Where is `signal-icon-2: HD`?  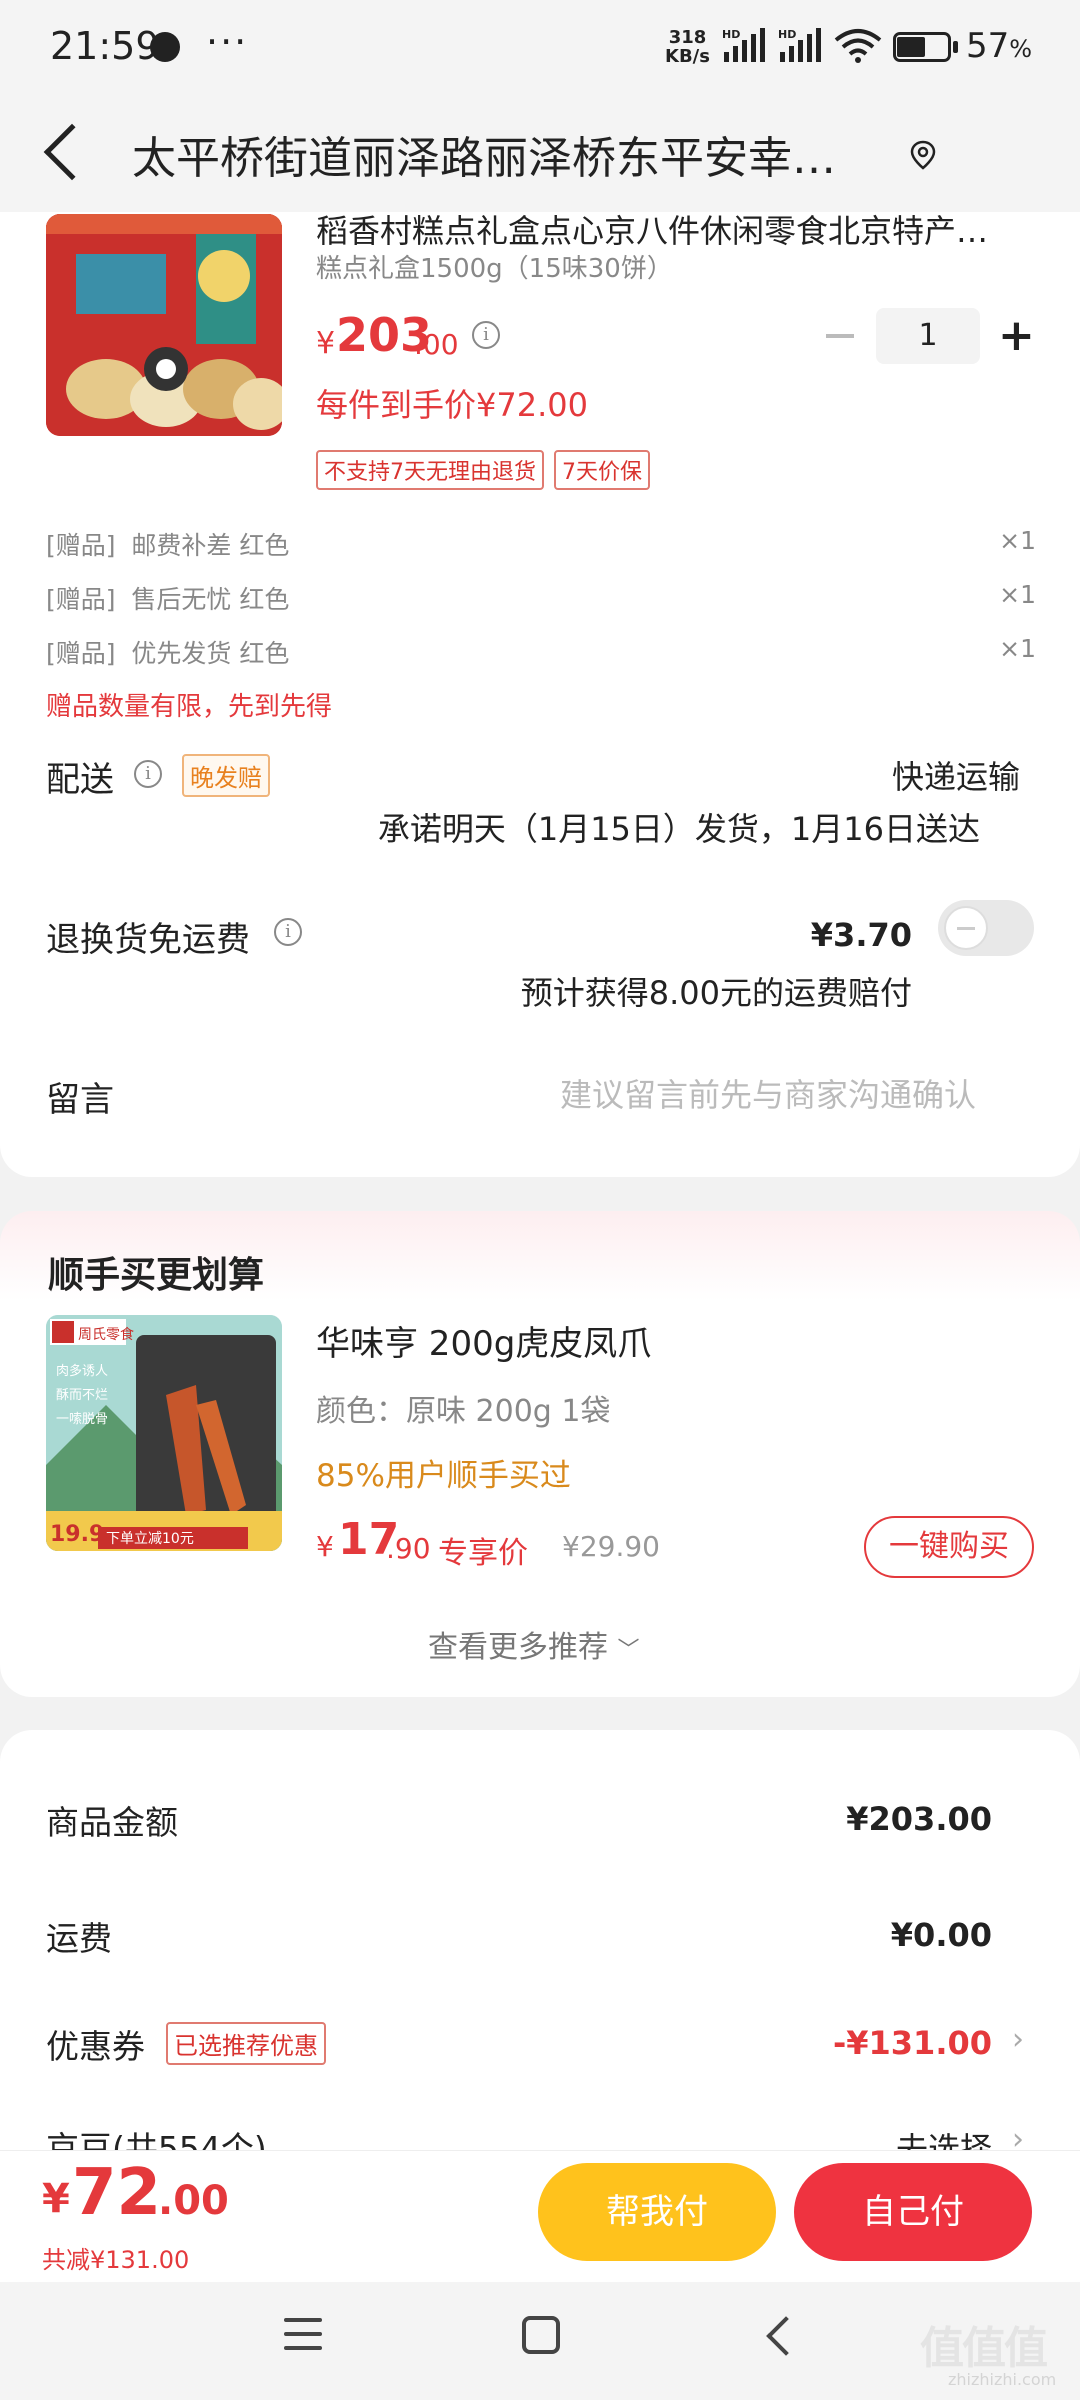 signal-icon-2: HD is located at coordinates (799, 45).